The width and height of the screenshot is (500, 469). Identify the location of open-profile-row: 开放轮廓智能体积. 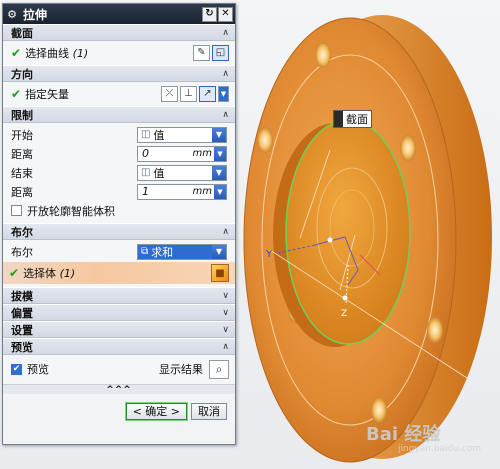
(120, 210).